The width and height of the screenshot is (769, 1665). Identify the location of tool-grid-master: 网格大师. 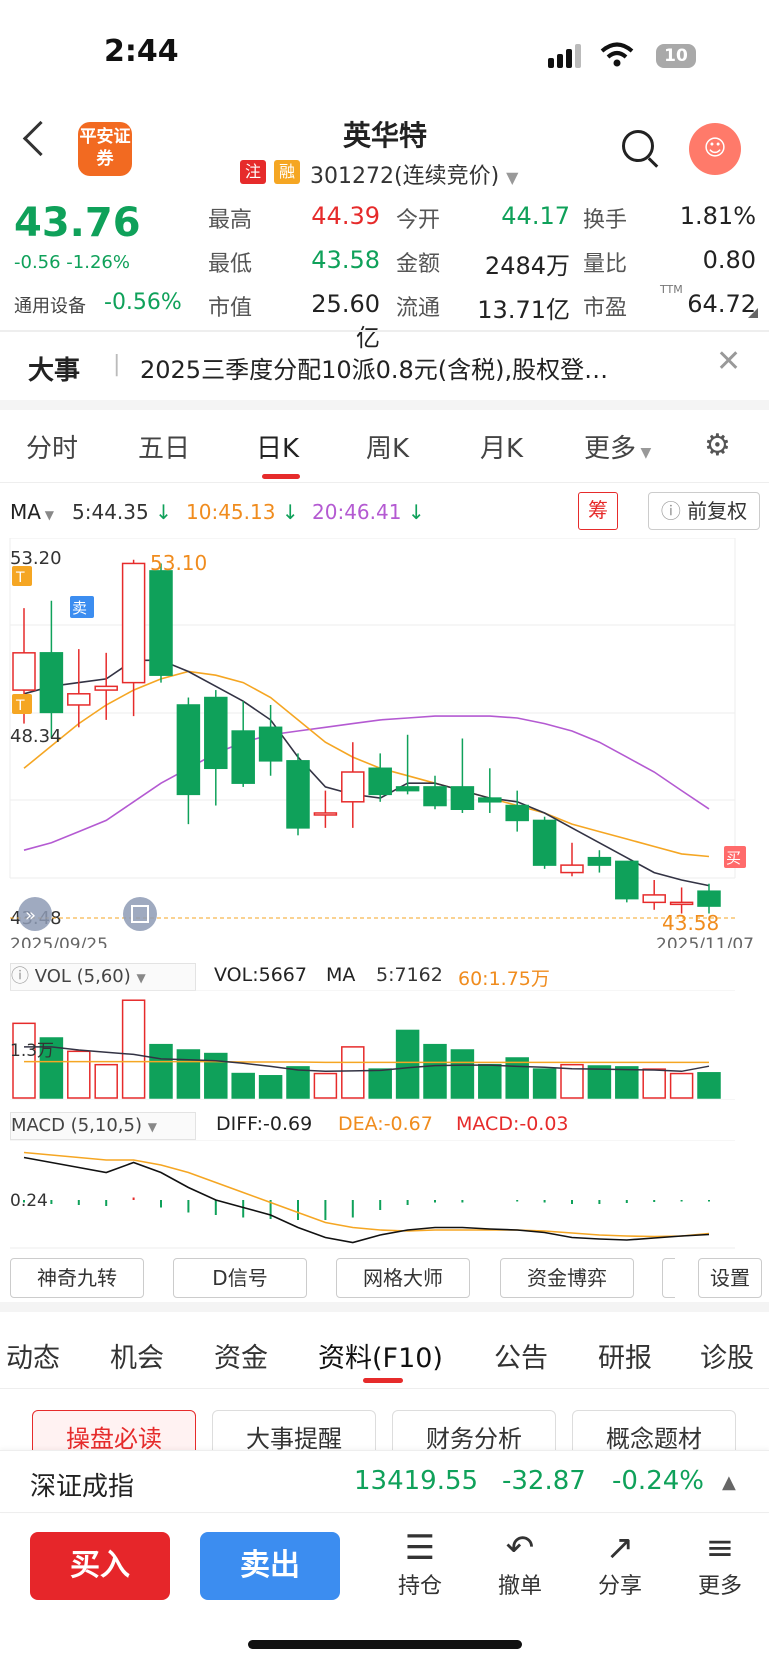
(403, 1278).